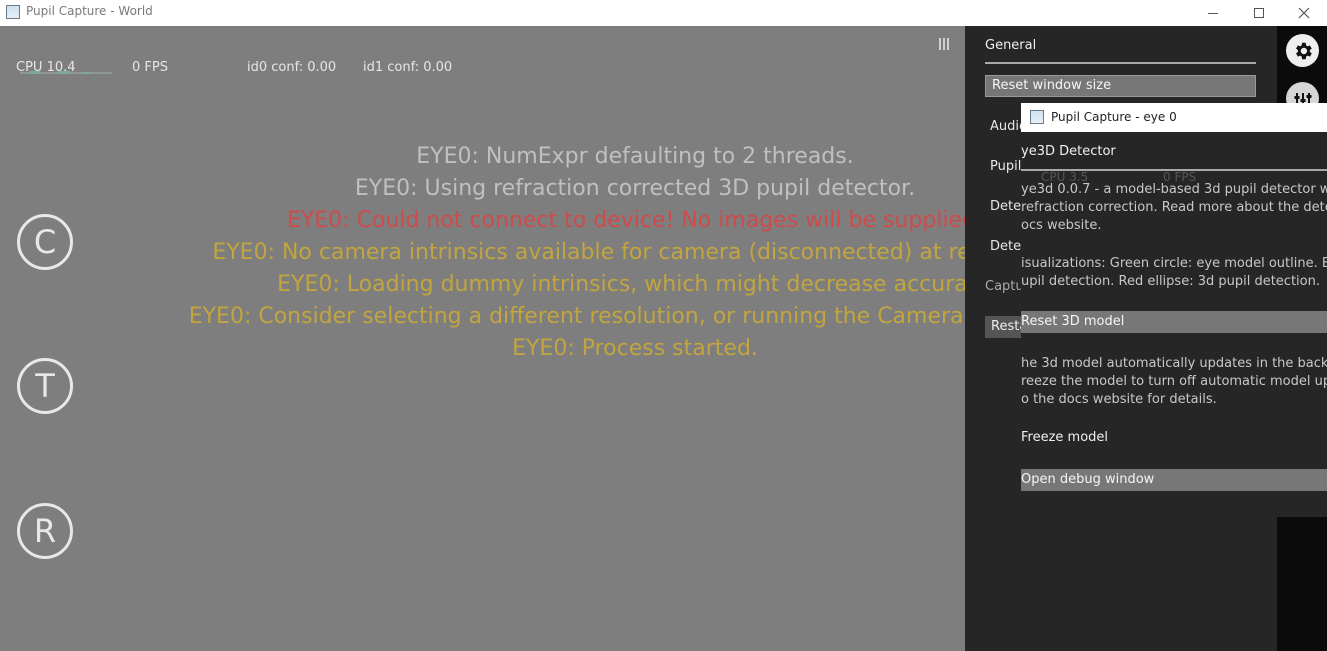 The width and height of the screenshot is (1327, 651). Describe the element at coordinates (45, 531) in the screenshot. I see `record-button: R` at that location.